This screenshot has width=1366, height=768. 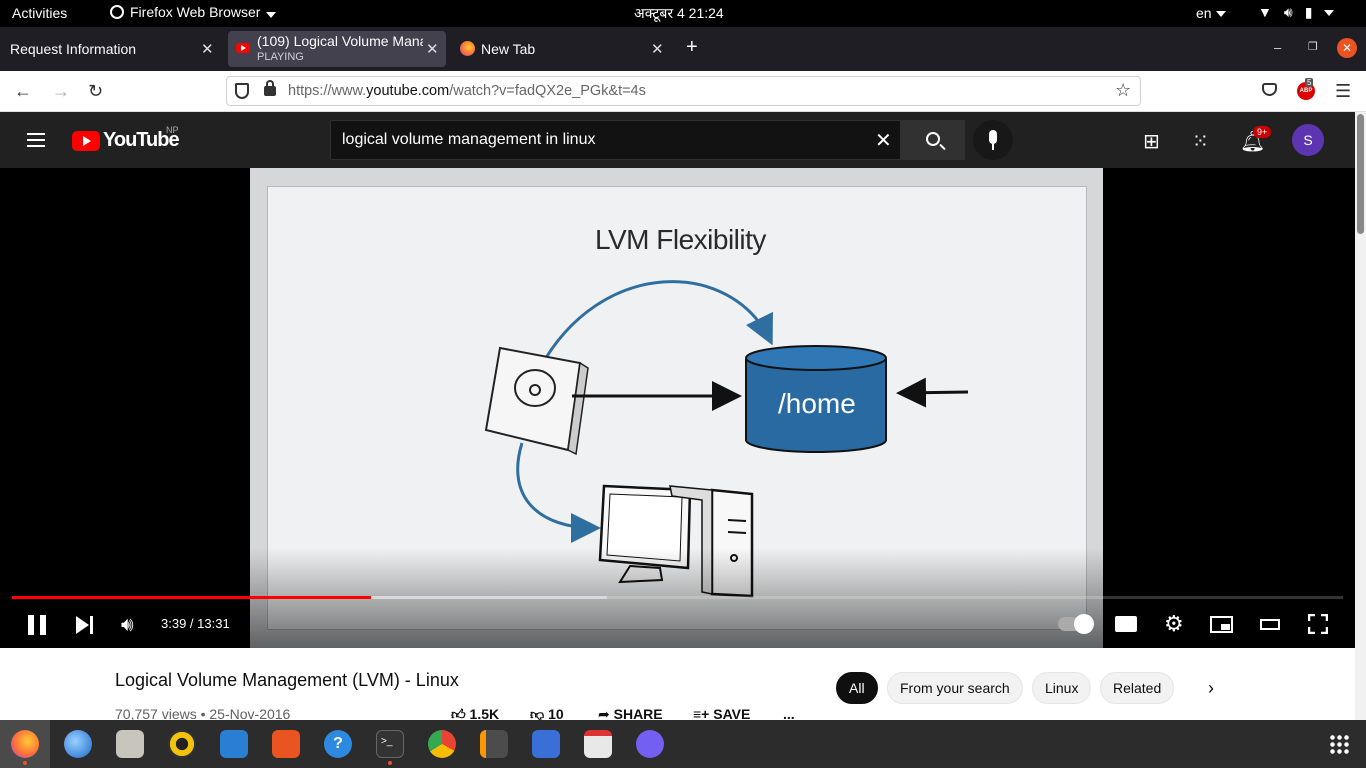 I want to click on chip-linux: Linux, so click(x=1062, y=688).